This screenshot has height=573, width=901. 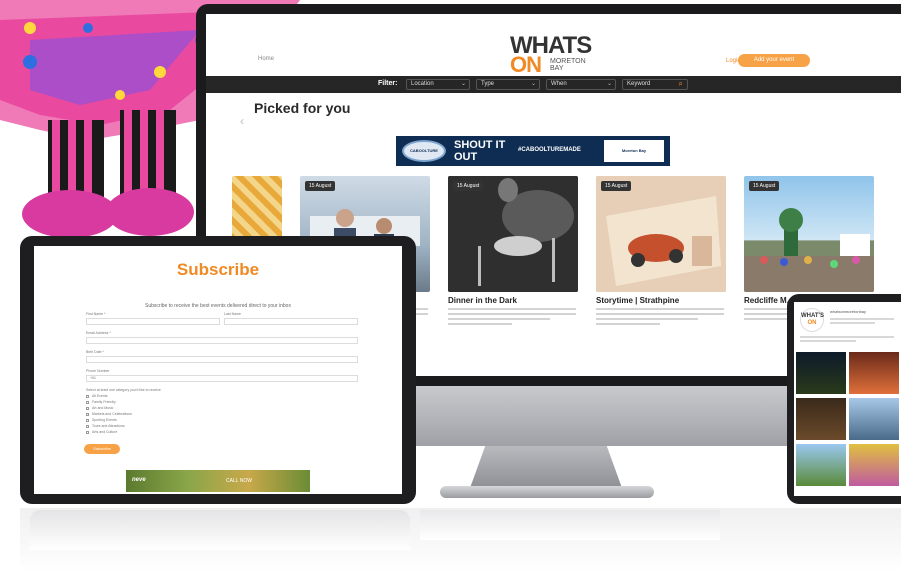 I want to click on type-select: Type ⌄, so click(x=508, y=84).